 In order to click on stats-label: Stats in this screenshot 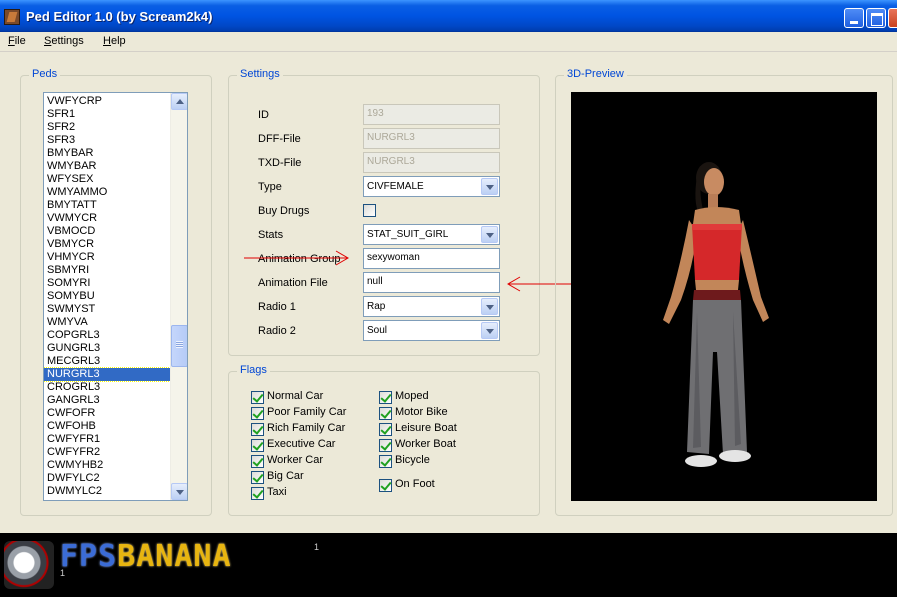, I will do `click(271, 235)`.